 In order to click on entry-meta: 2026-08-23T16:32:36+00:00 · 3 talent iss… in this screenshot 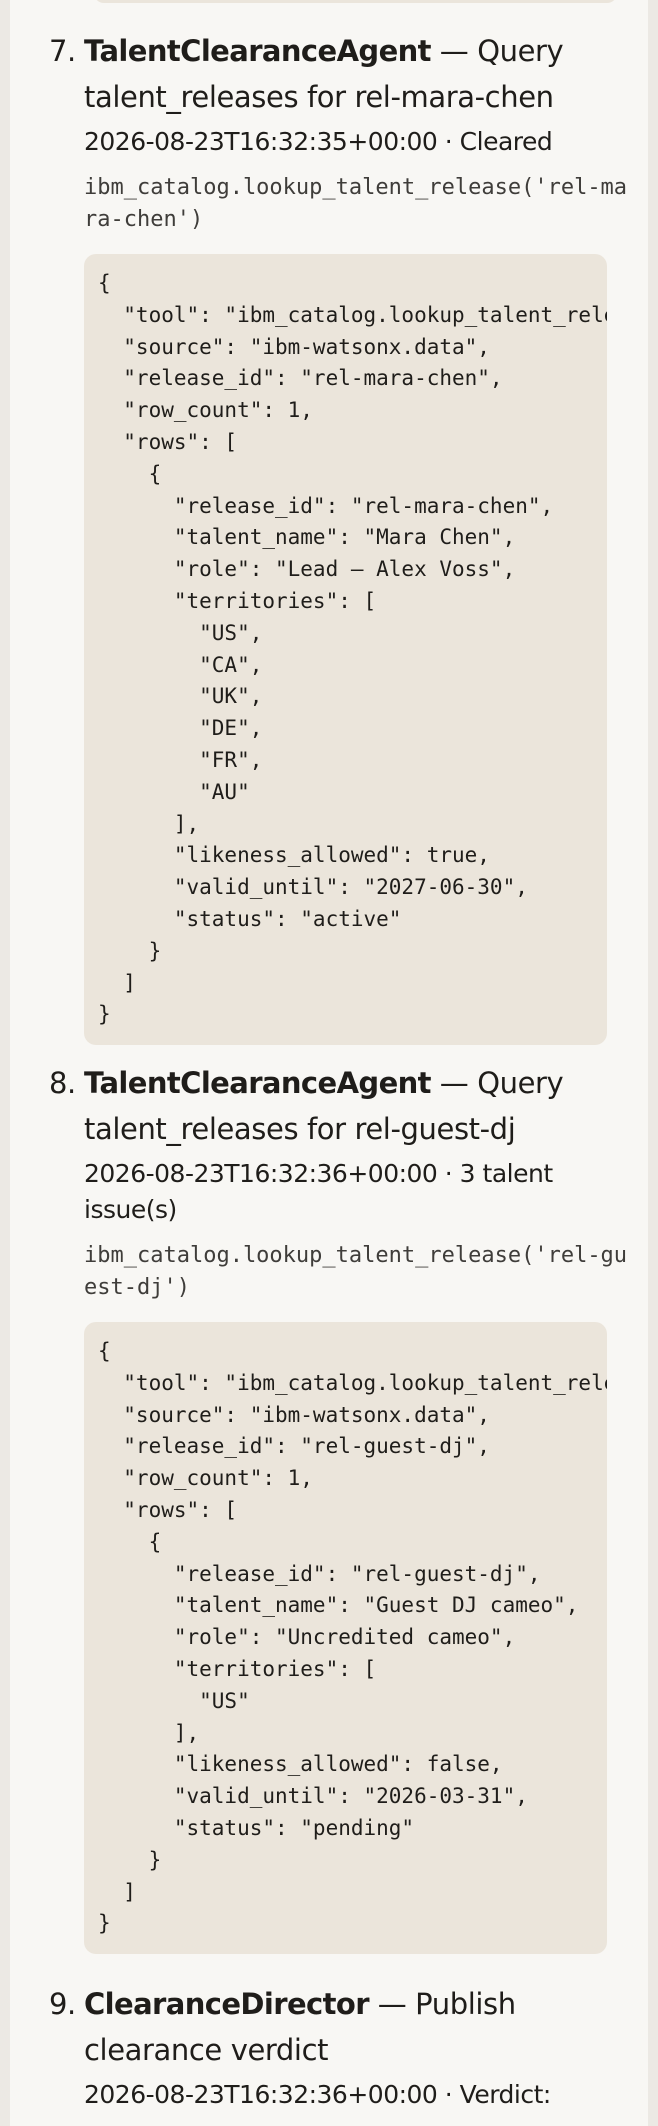, I will do `click(318, 1191)`.